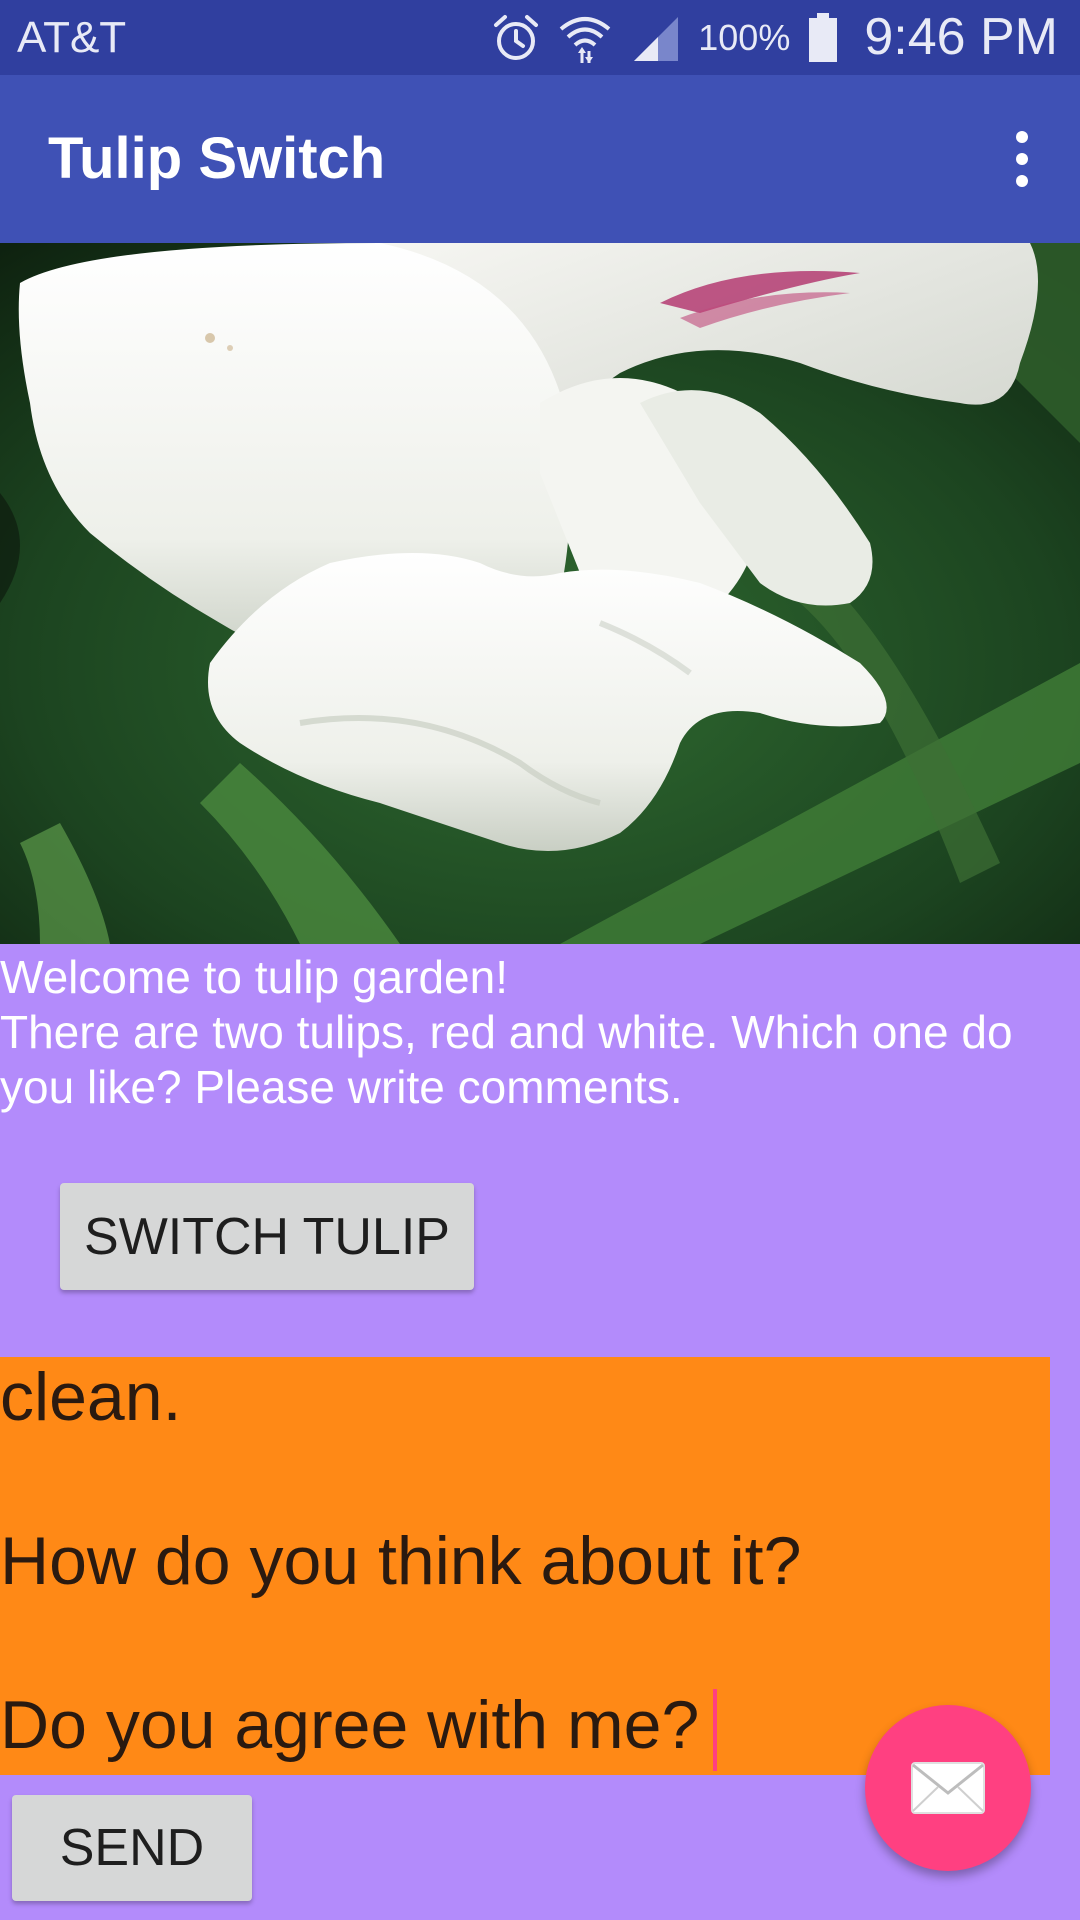  I want to click on cell-signal-icon, so click(656, 38).